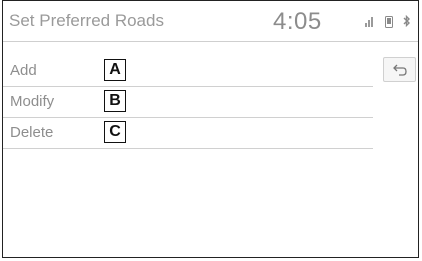  What do you see at coordinates (23, 70) in the screenshot?
I see `menu-item-label: Add` at bounding box center [23, 70].